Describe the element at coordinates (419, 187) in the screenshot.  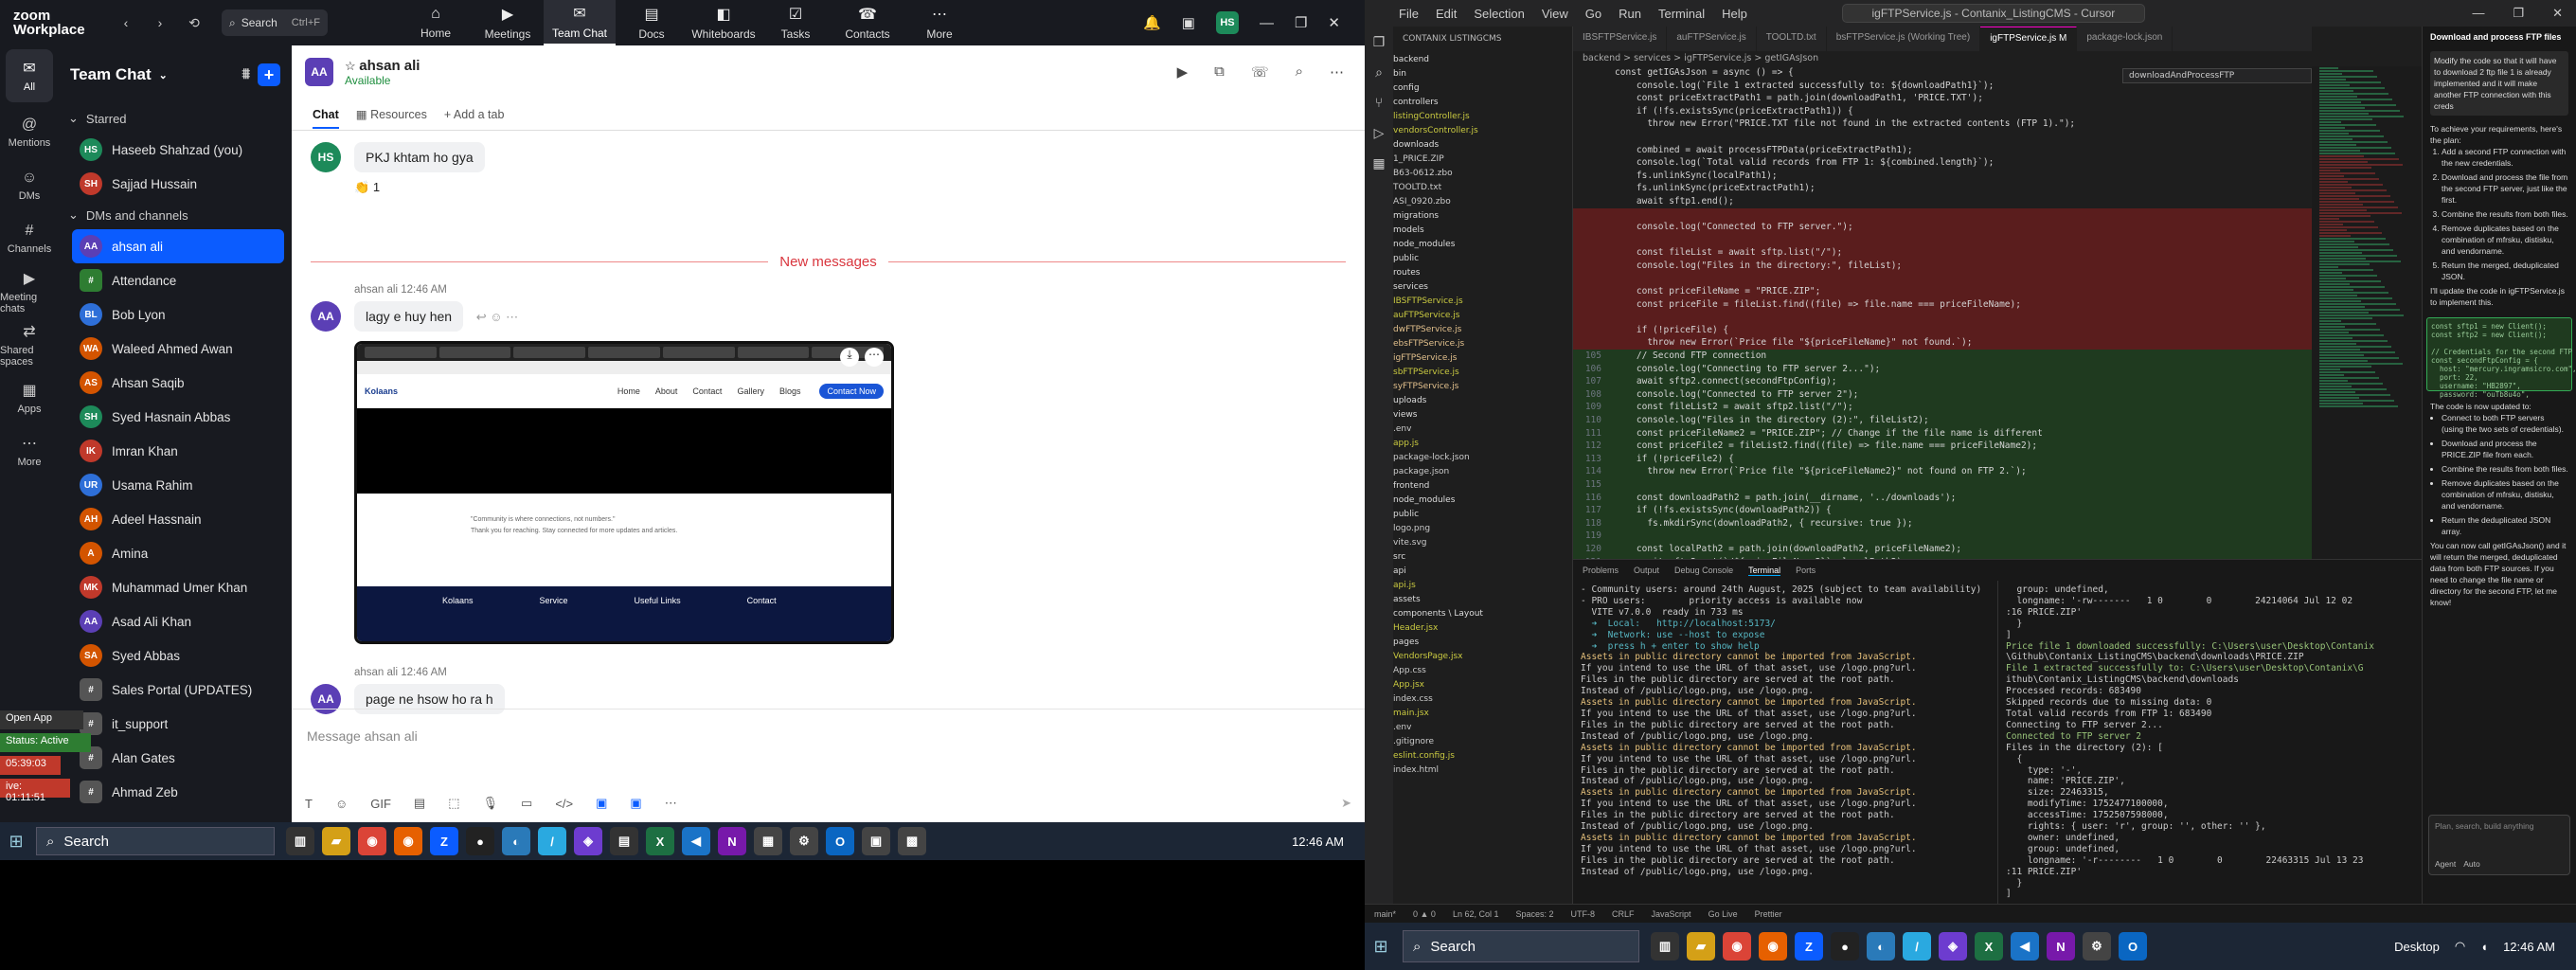
I see `reaction: 👏 1` at that location.